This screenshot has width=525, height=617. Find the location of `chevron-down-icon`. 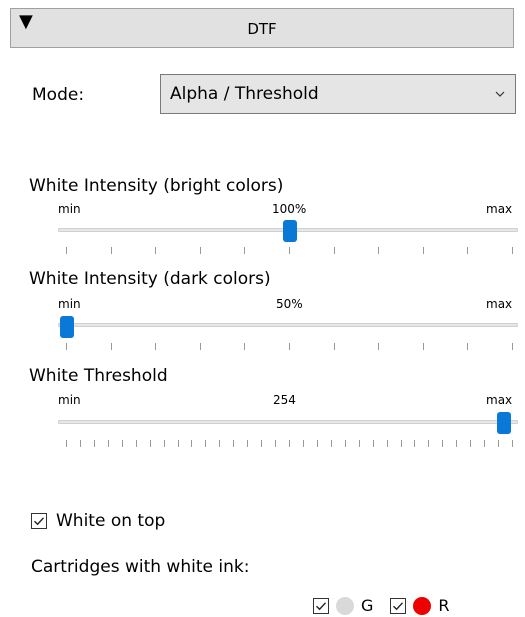

chevron-down-icon is located at coordinates (500, 94).